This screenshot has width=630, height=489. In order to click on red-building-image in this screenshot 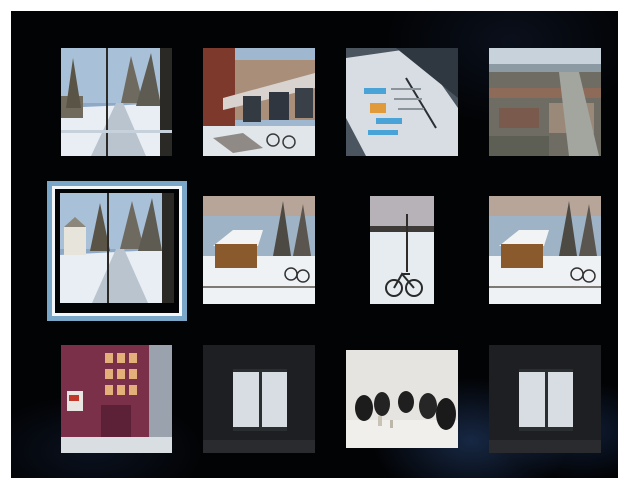, I will do `click(116, 399)`.